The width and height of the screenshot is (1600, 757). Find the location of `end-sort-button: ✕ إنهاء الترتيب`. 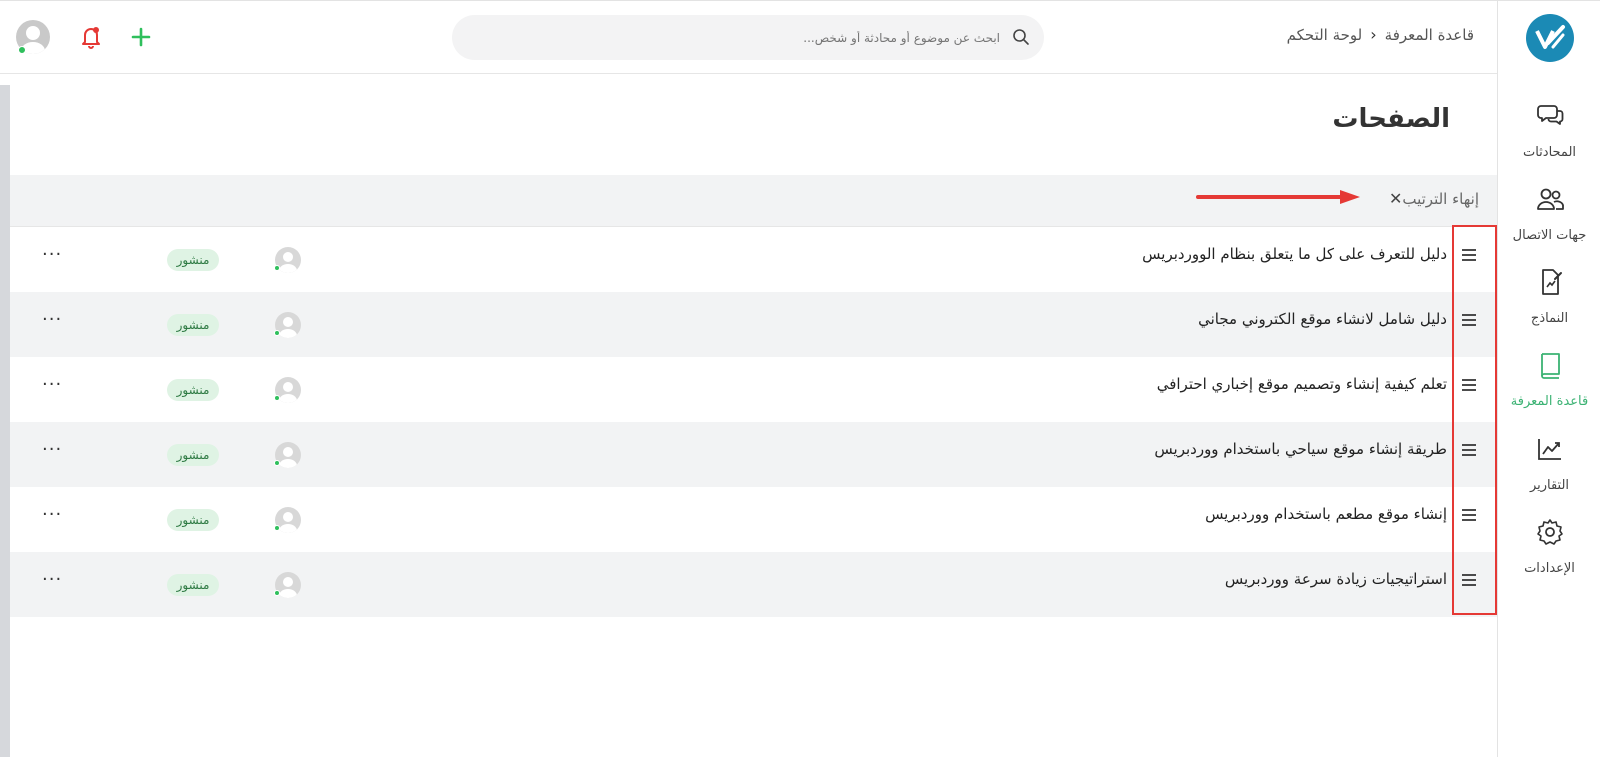

end-sort-button: ✕ إنهاء الترتيب is located at coordinates (1430, 198).